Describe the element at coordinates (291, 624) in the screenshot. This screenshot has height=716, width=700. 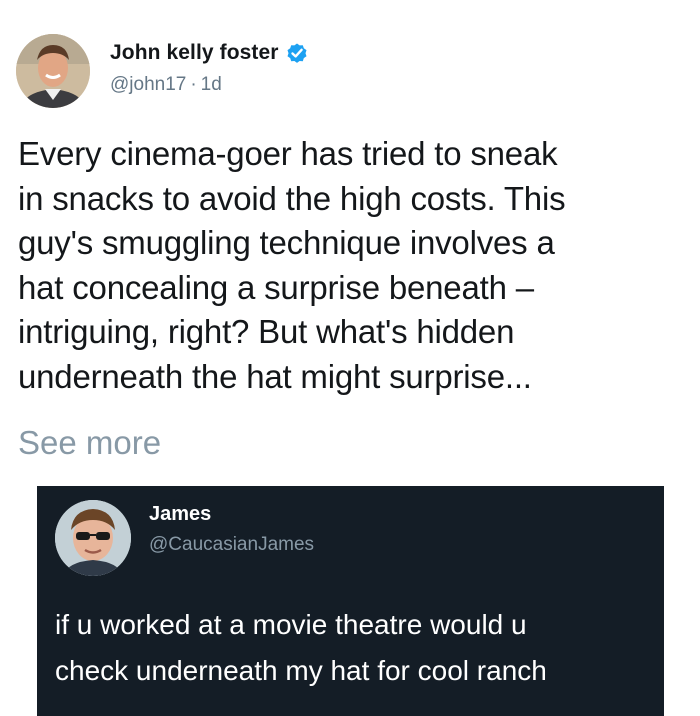
I see `embedded-text-line: if u worked at a movie theatre would u` at that location.